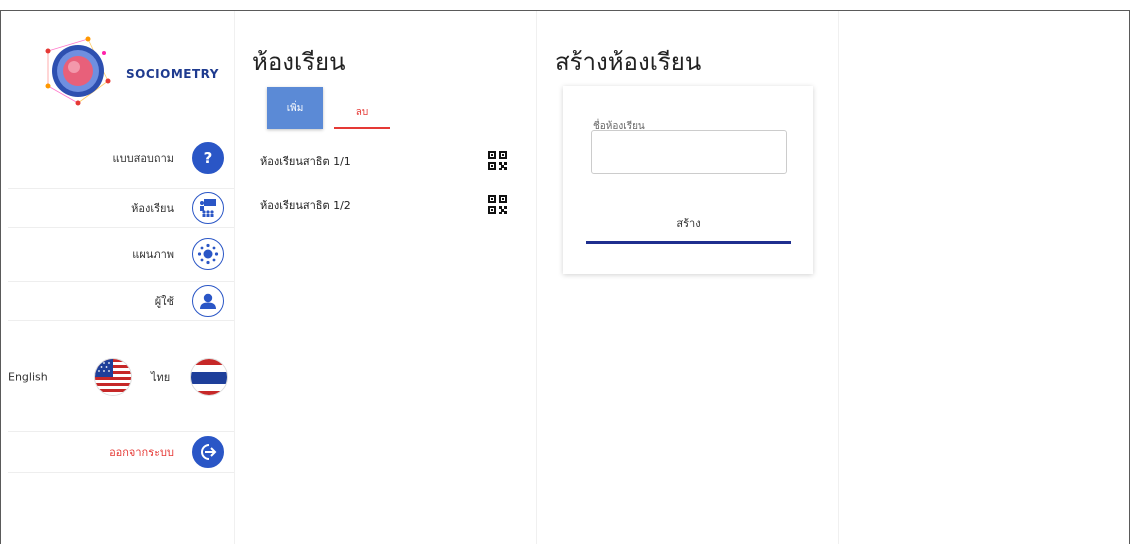 The height and width of the screenshot is (544, 1130). What do you see at coordinates (209, 377) in the screenshot?
I see `thai-flag-icon` at bounding box center [209, 377].